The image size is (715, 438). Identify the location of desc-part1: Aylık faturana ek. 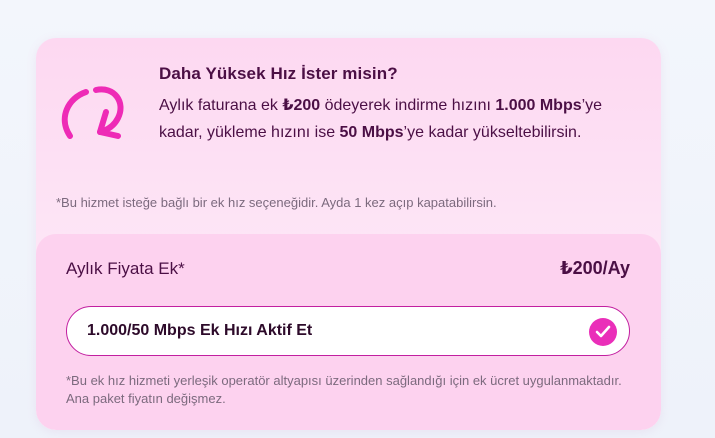
(221, 105).